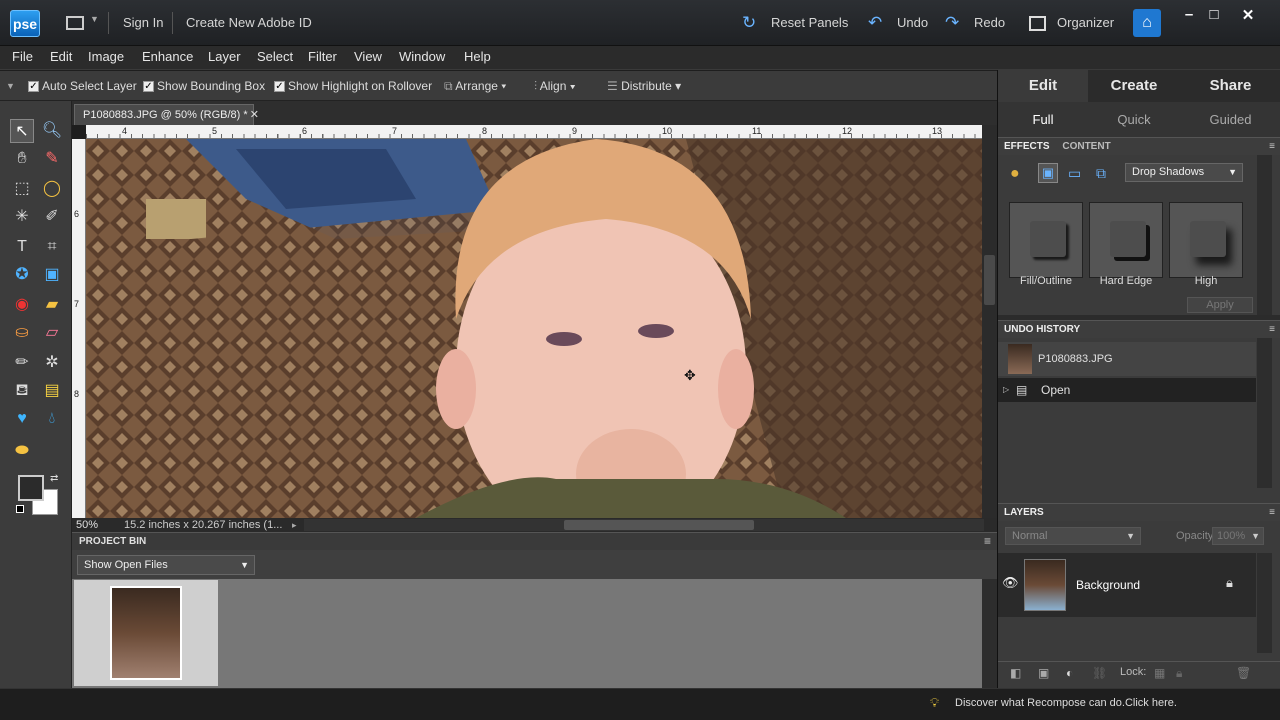 The height and width of the screenshot is (720, 1280). I want to click on auto-select-layer-checkbox: ✓ Auto Select Layer, so click(82, 86).